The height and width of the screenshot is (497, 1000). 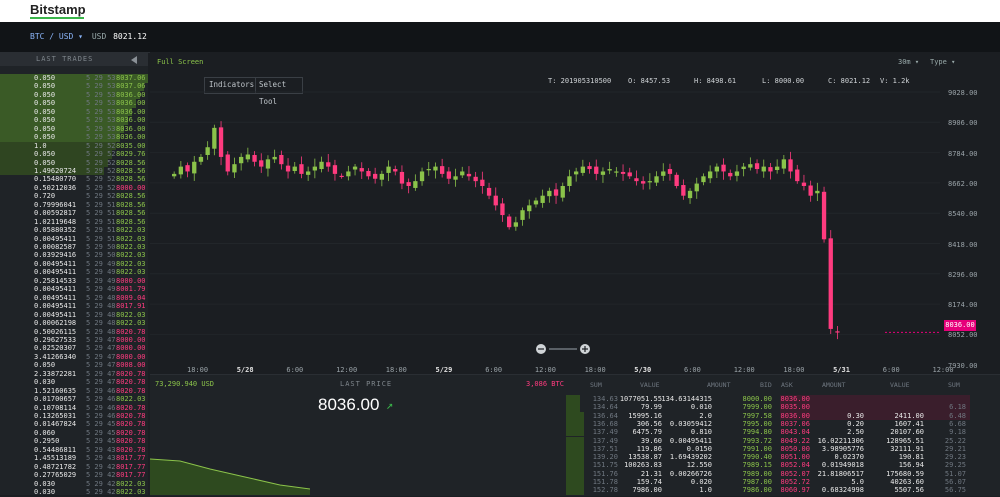 I want to click on bid-amount: 0.00495411, so click(x=690, y=440).